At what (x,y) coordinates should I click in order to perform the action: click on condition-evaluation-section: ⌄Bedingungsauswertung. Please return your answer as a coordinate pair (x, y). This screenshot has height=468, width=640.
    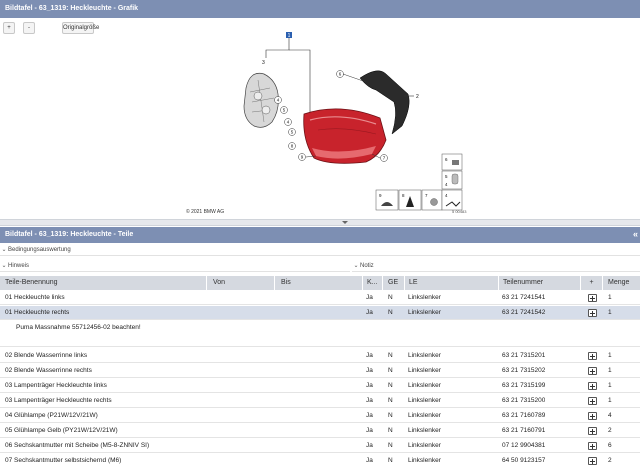
    Looking at the image, I should click on (320, 250).